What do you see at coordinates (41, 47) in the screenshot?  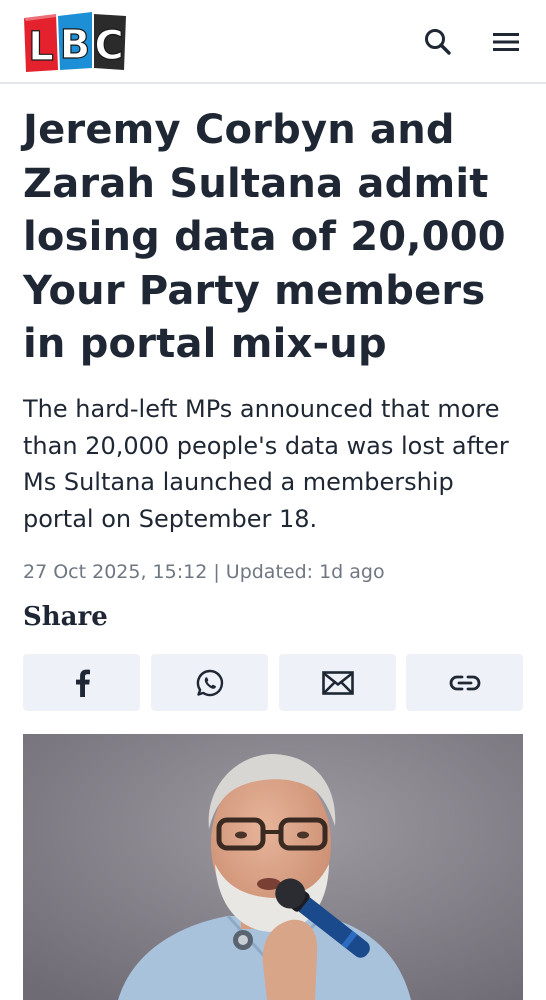 I see `svg-text: L` at bounding box center [41, 47].